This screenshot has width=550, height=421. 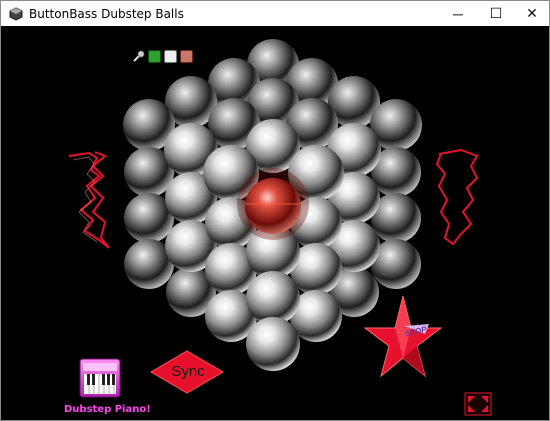 I want to click on sync-label: Sync, so click(x=188, y=371).